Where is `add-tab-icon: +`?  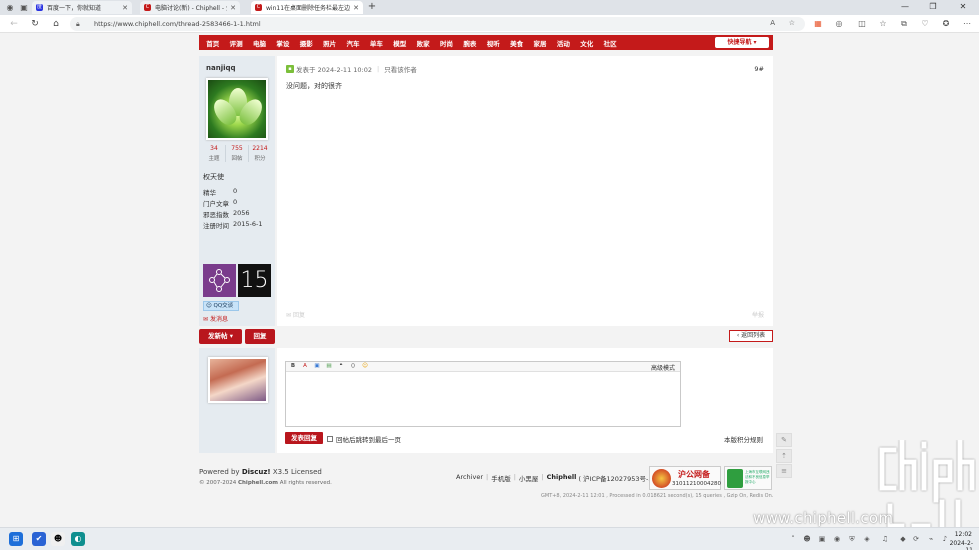
add-tab-icon: + is located at coordinates (372, 7).